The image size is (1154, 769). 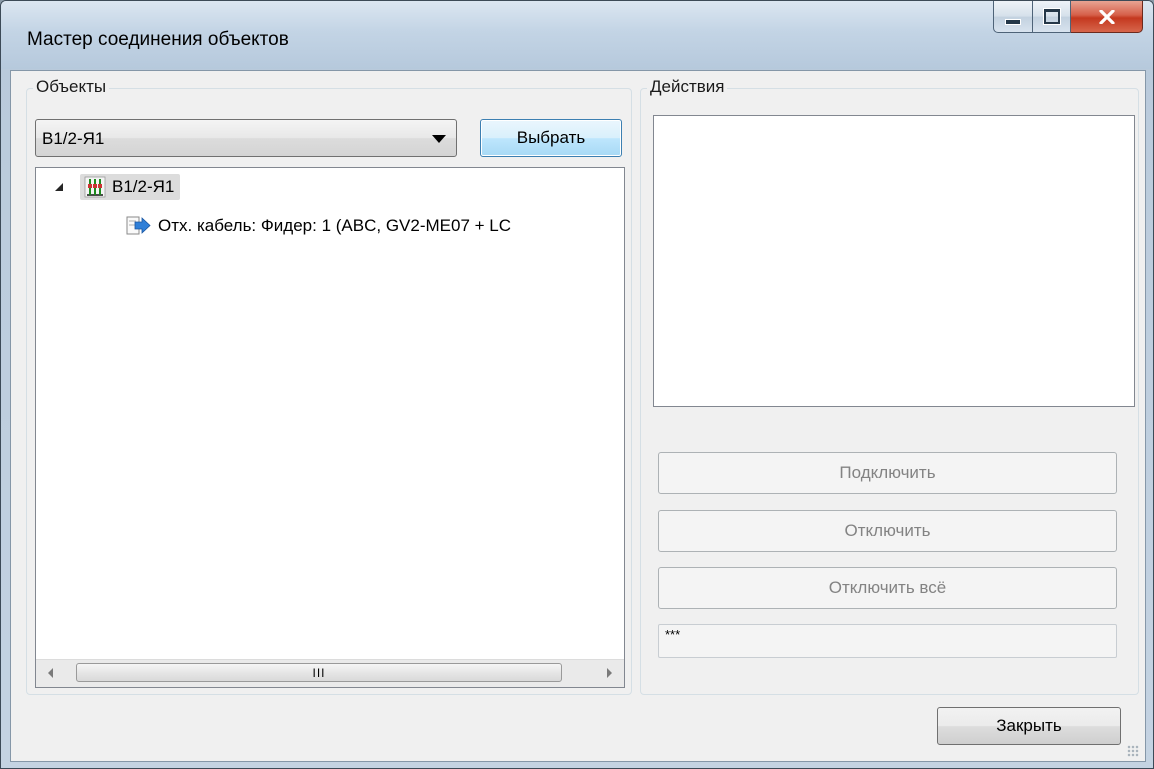 I want to click on objects-group-label: Объекты, so click(x=71, y=87).